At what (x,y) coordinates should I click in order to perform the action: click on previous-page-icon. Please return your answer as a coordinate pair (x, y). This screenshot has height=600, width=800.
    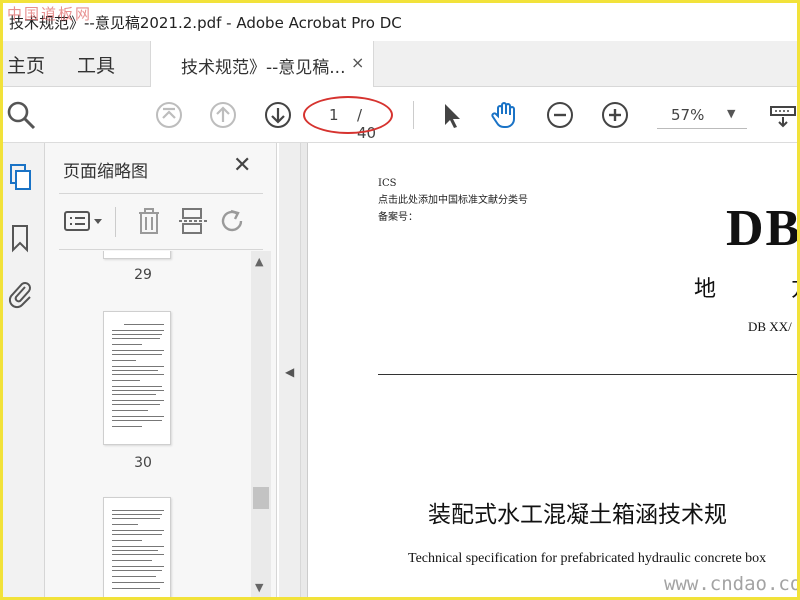
    Looking at the image, I should click on (223, 115).